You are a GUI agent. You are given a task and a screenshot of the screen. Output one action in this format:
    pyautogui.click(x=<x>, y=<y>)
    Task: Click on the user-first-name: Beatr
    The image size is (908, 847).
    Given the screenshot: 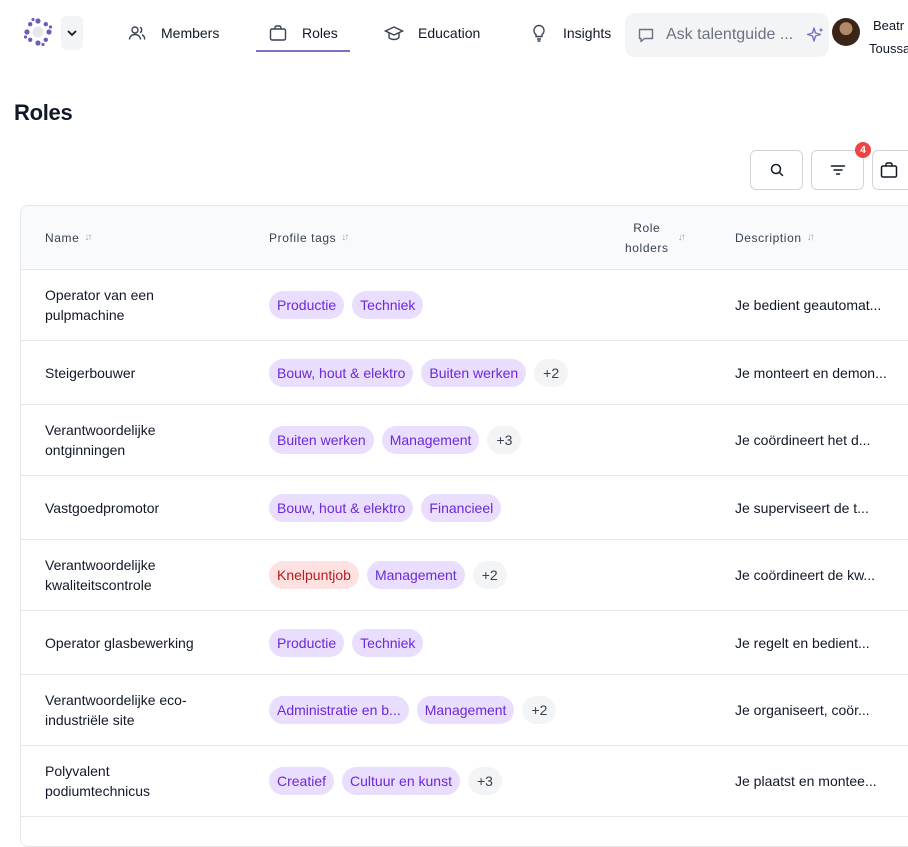 What is the action you would take?
    pyautogui.click(x=889, y=25)
    